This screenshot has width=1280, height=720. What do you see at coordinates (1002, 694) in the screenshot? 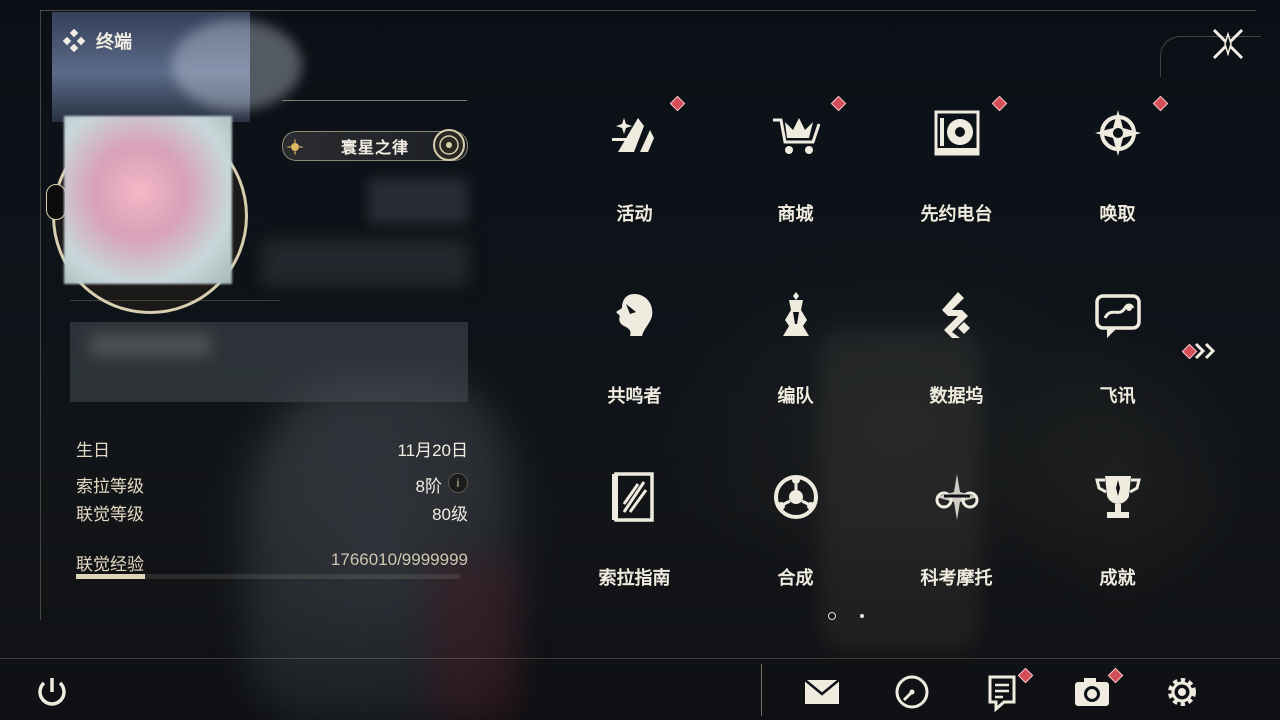
I see `notes-icon` at bounding box center [1002, 694].